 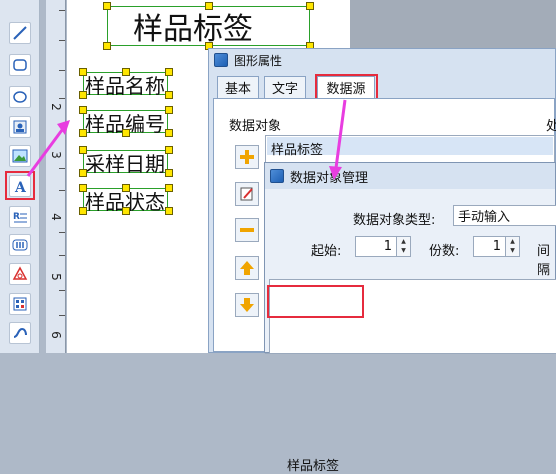 I want to click on dialog-title: 数据对象管理, so click(x=329, y=178).